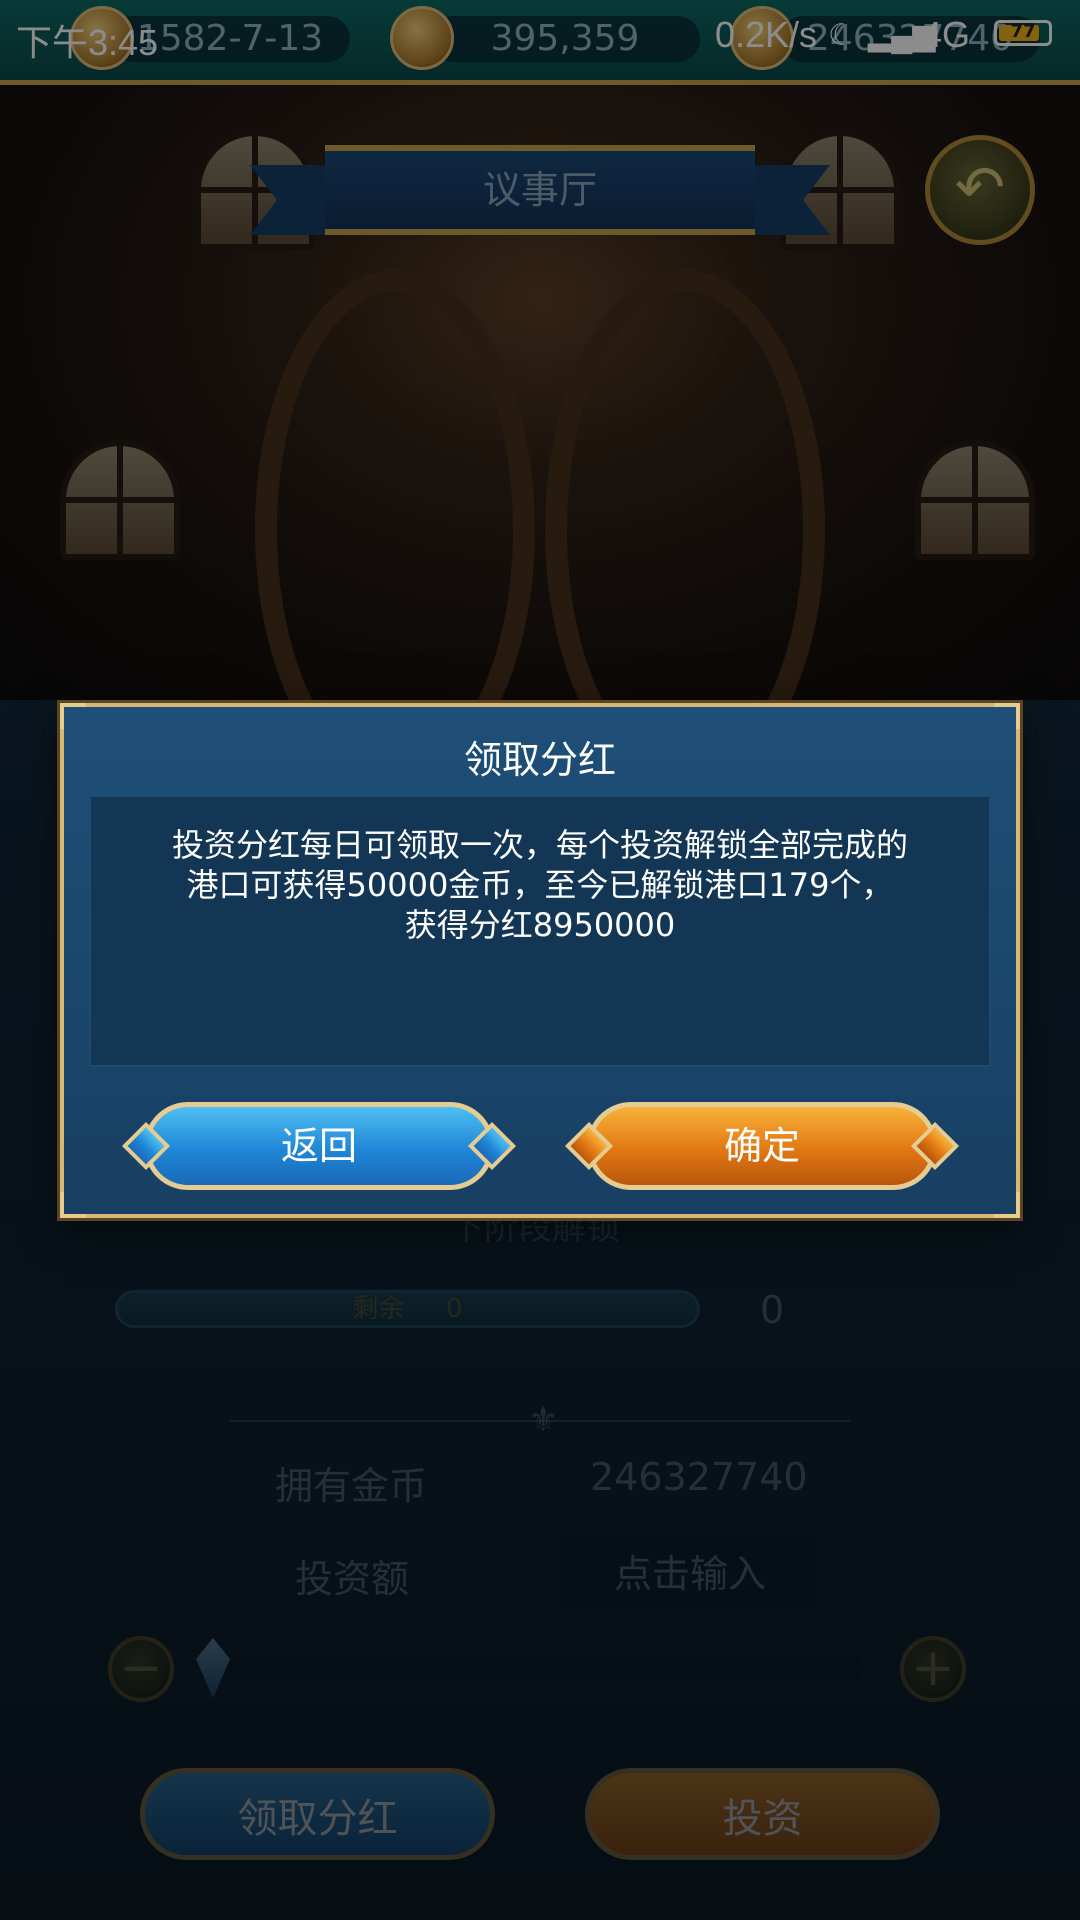 Image resolution: width=1080 pixels, height=1920 pixels. Describe the element at coordinates (539, 760) in the screenshot. I see `dialog-title: 领取分红` at that location.